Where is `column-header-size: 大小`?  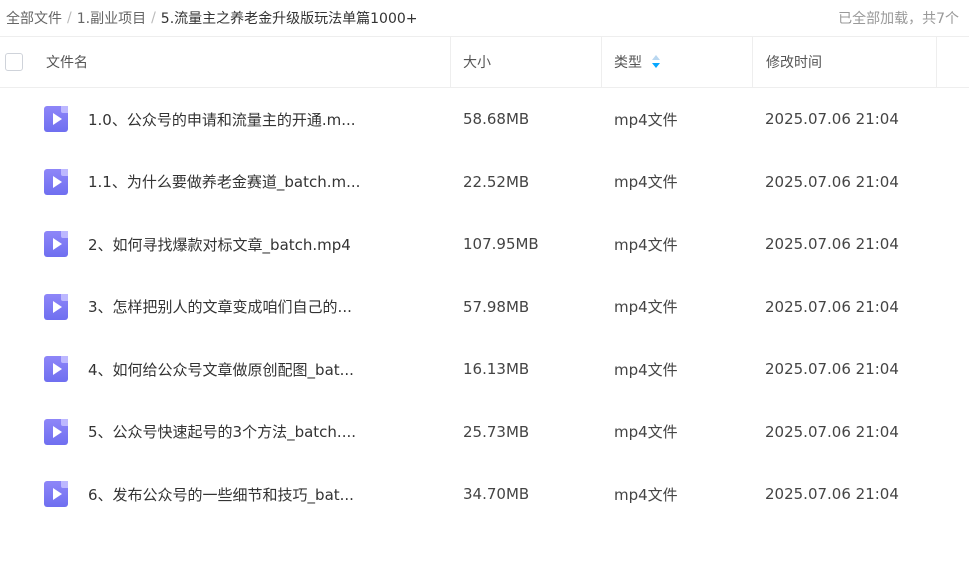 column-header-size: 大小 is located at coordinates (477, 62).